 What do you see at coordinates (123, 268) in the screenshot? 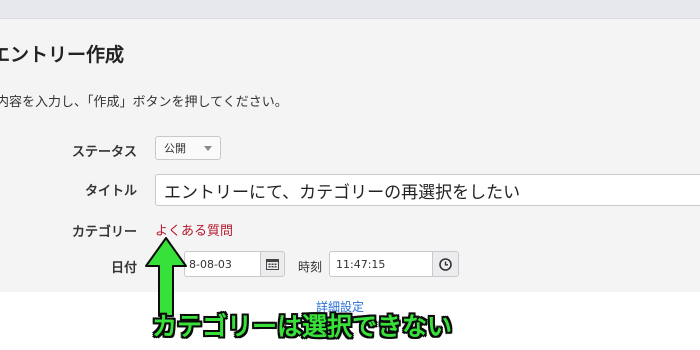
I see `date-label: 日付` at bounding box center [123, 268].